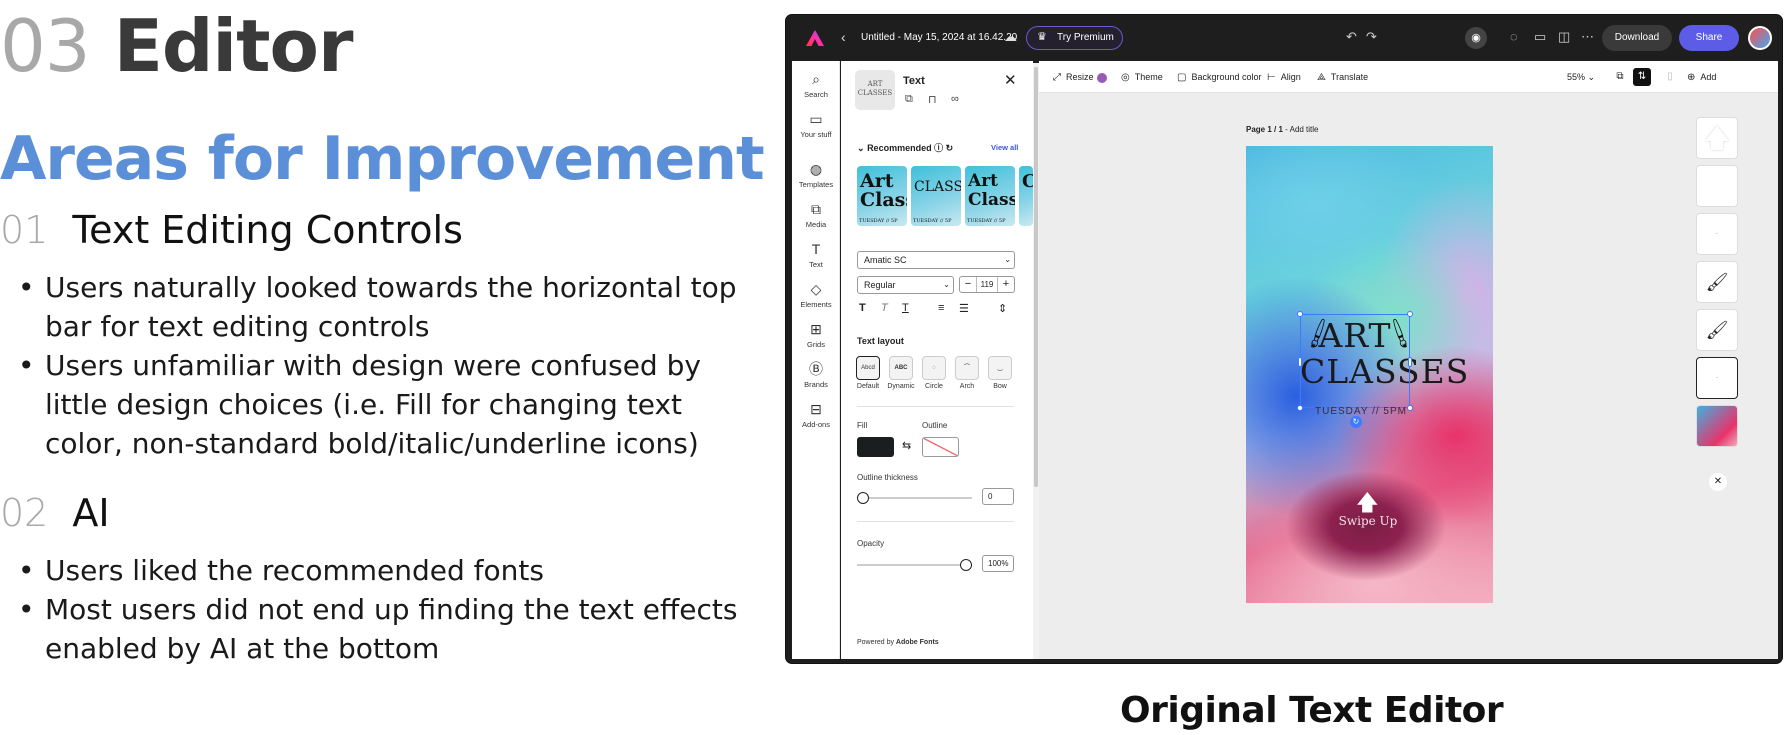  I want to click on font-card: Art Class TUESDAY // 5P, so click(882, 196).